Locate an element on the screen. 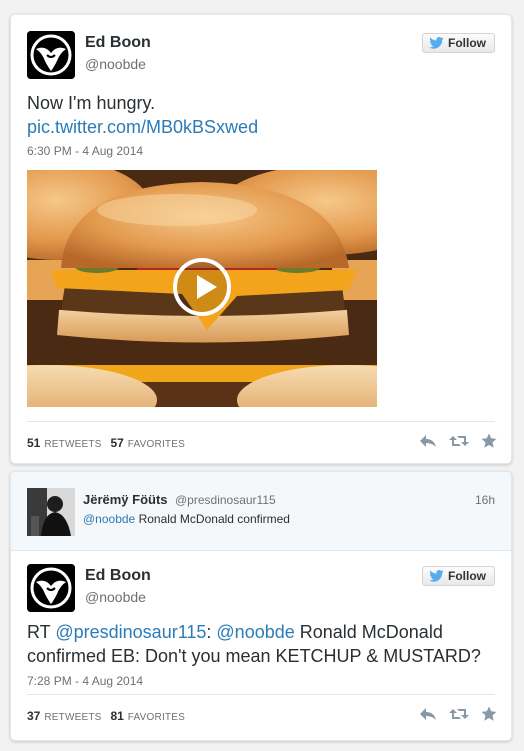 The image size is (524, 751). favorites-count: 57 is located at coordinates (116, 443).